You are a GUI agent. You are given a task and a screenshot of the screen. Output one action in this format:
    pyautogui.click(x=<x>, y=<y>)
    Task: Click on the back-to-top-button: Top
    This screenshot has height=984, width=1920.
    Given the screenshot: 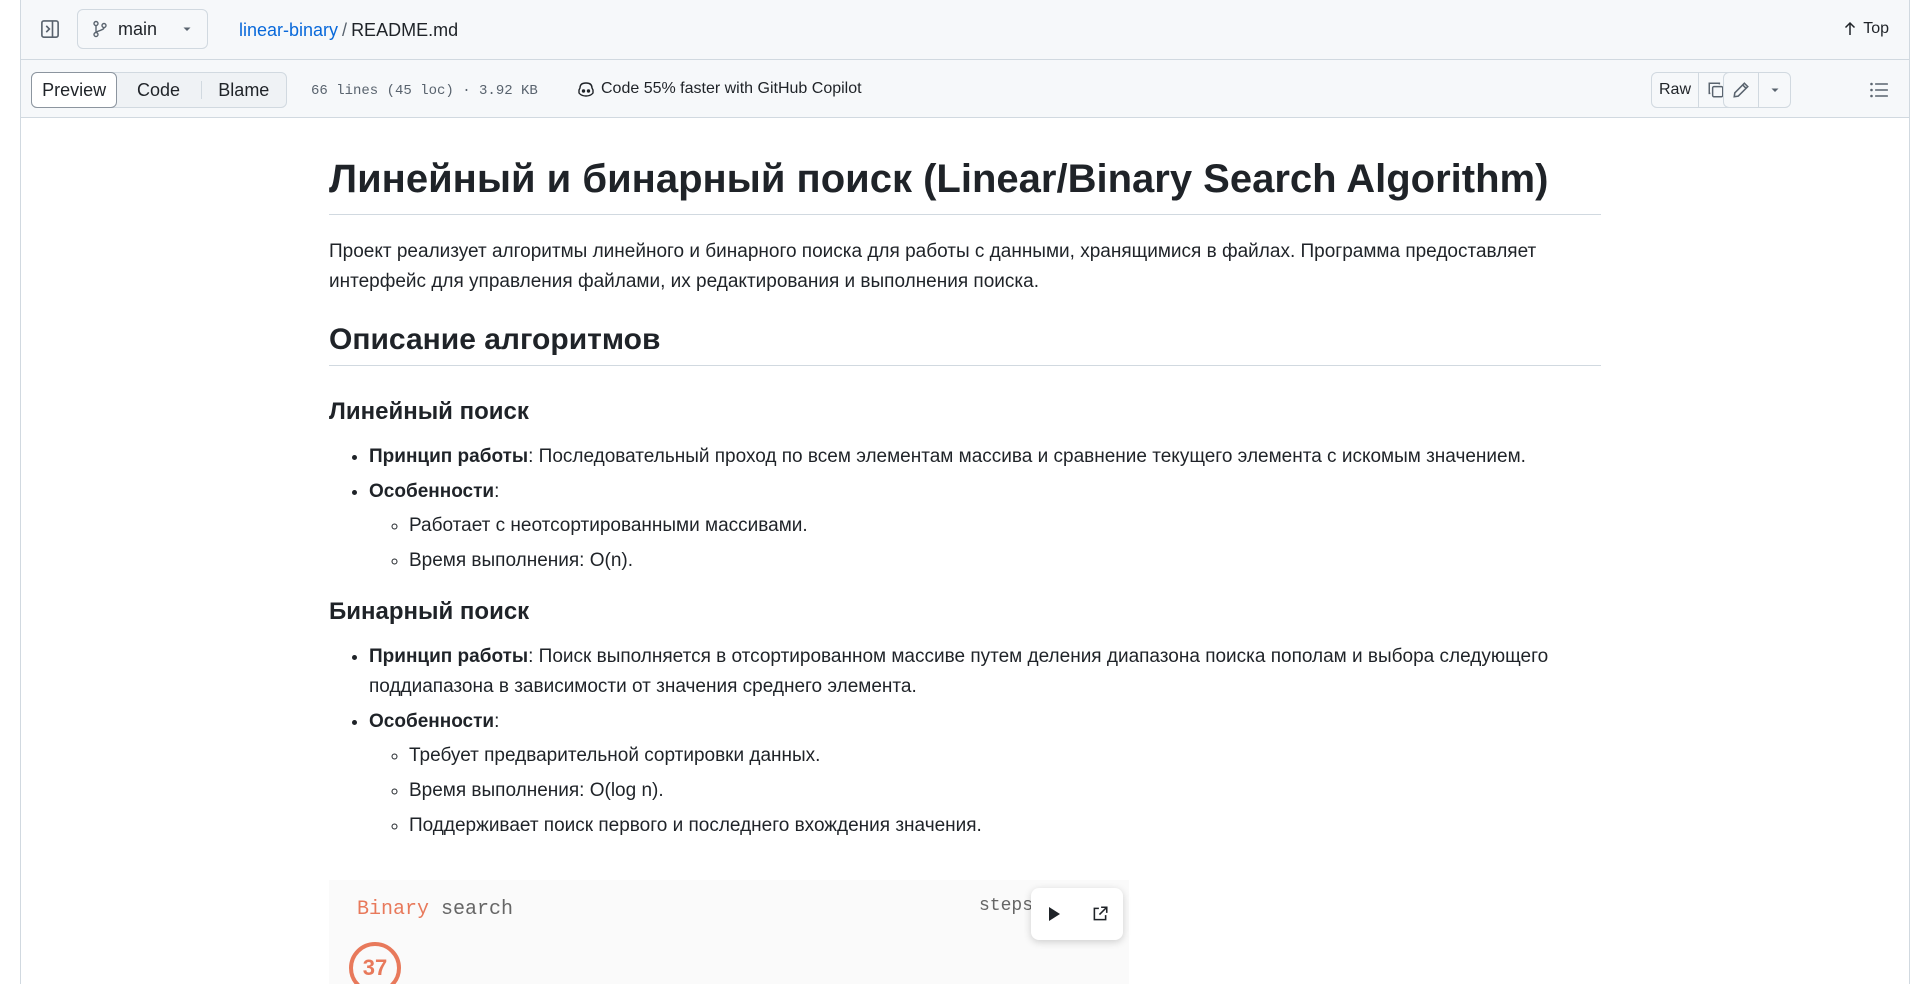 What is the action you would take?
    pyautogui.click(x=1866, y=29)
    